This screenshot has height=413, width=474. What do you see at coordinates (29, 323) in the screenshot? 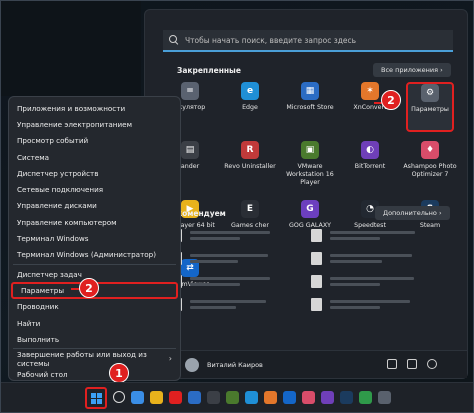
I see `context-menu-item-label: Найти` at bounding box center [29, 323].